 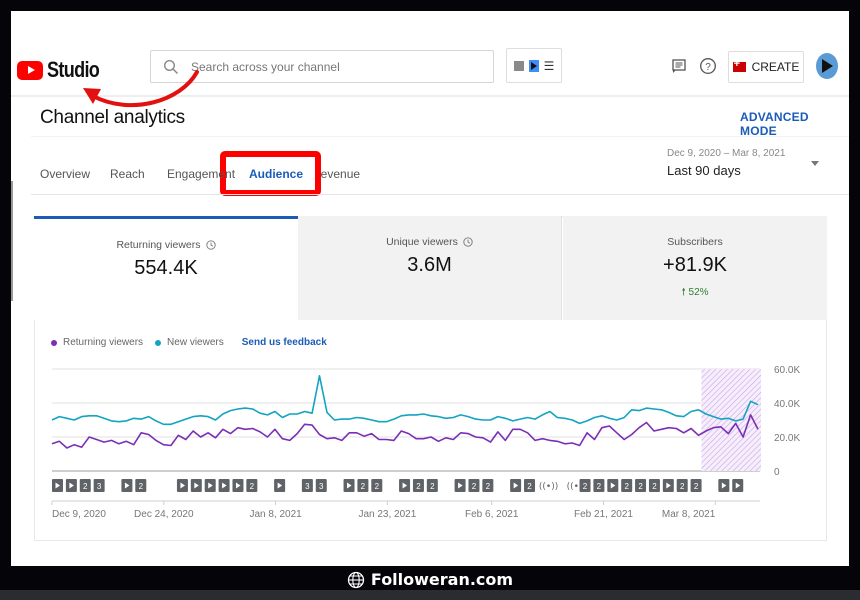 I want to click on live-stream-marker-icon: ((•)), so click(x=548, y=487).